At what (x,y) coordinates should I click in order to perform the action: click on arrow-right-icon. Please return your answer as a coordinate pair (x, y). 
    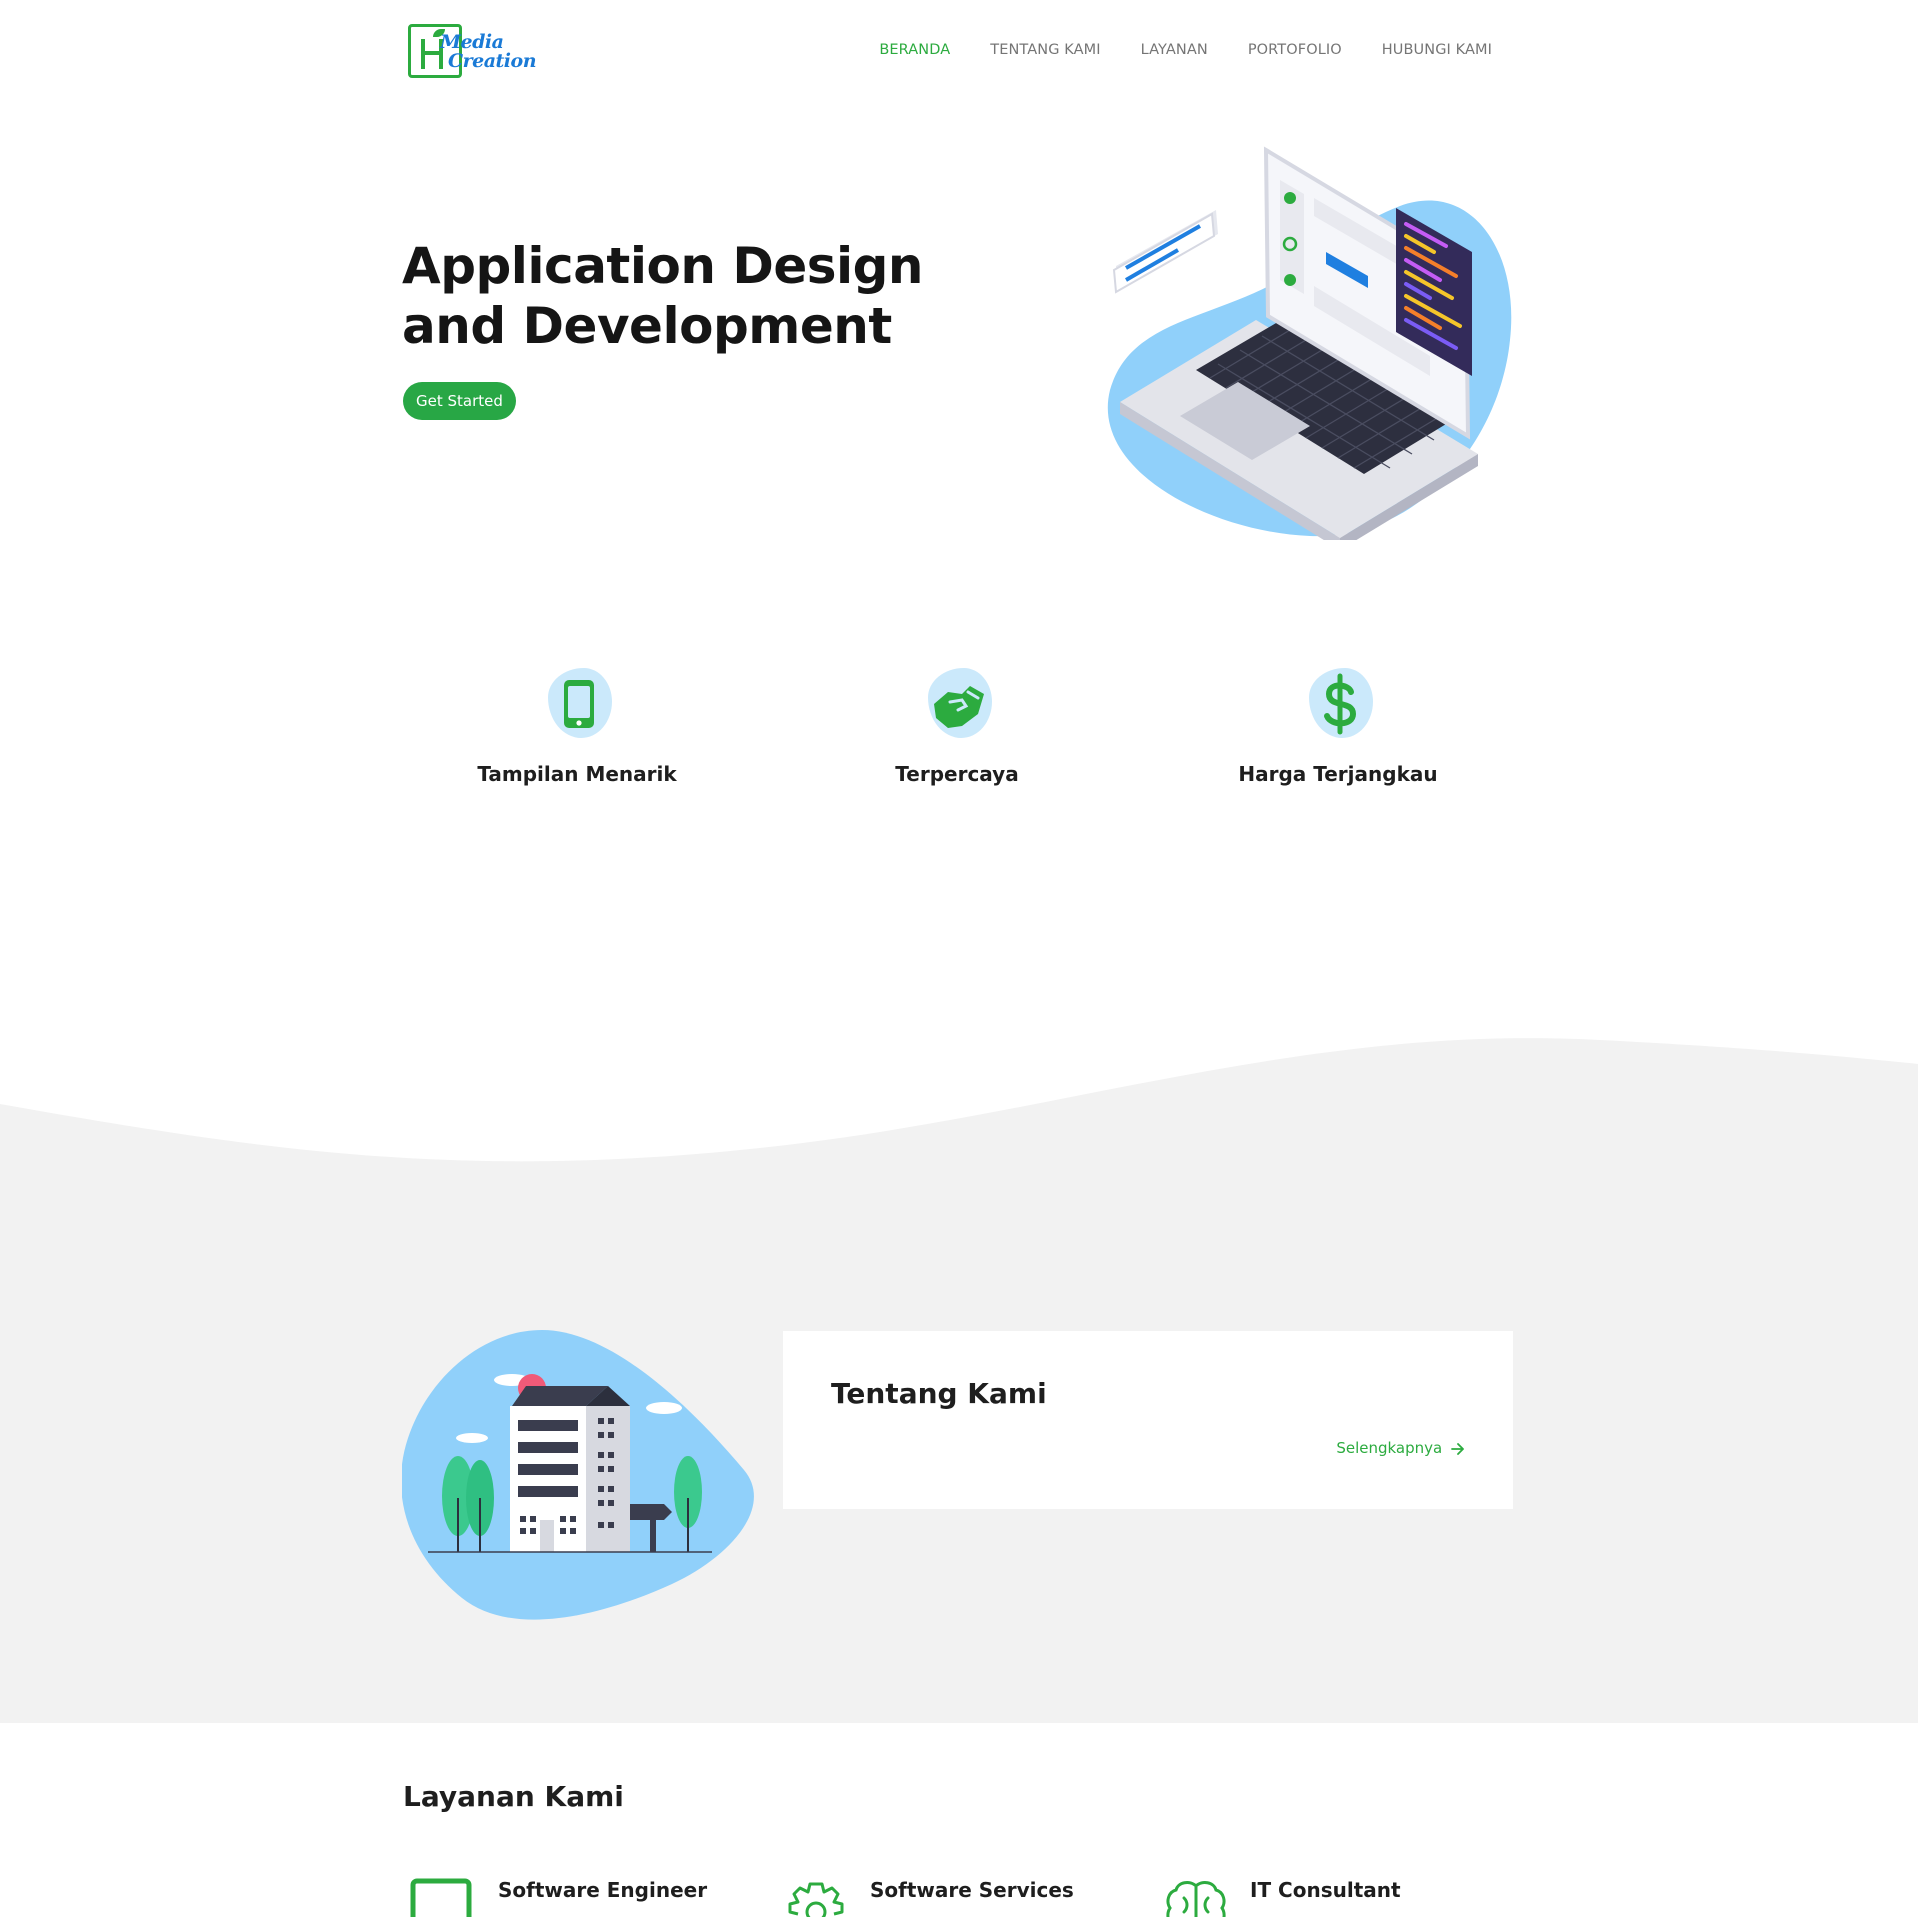
    Looking at the image, I should click on (1457, 1448).